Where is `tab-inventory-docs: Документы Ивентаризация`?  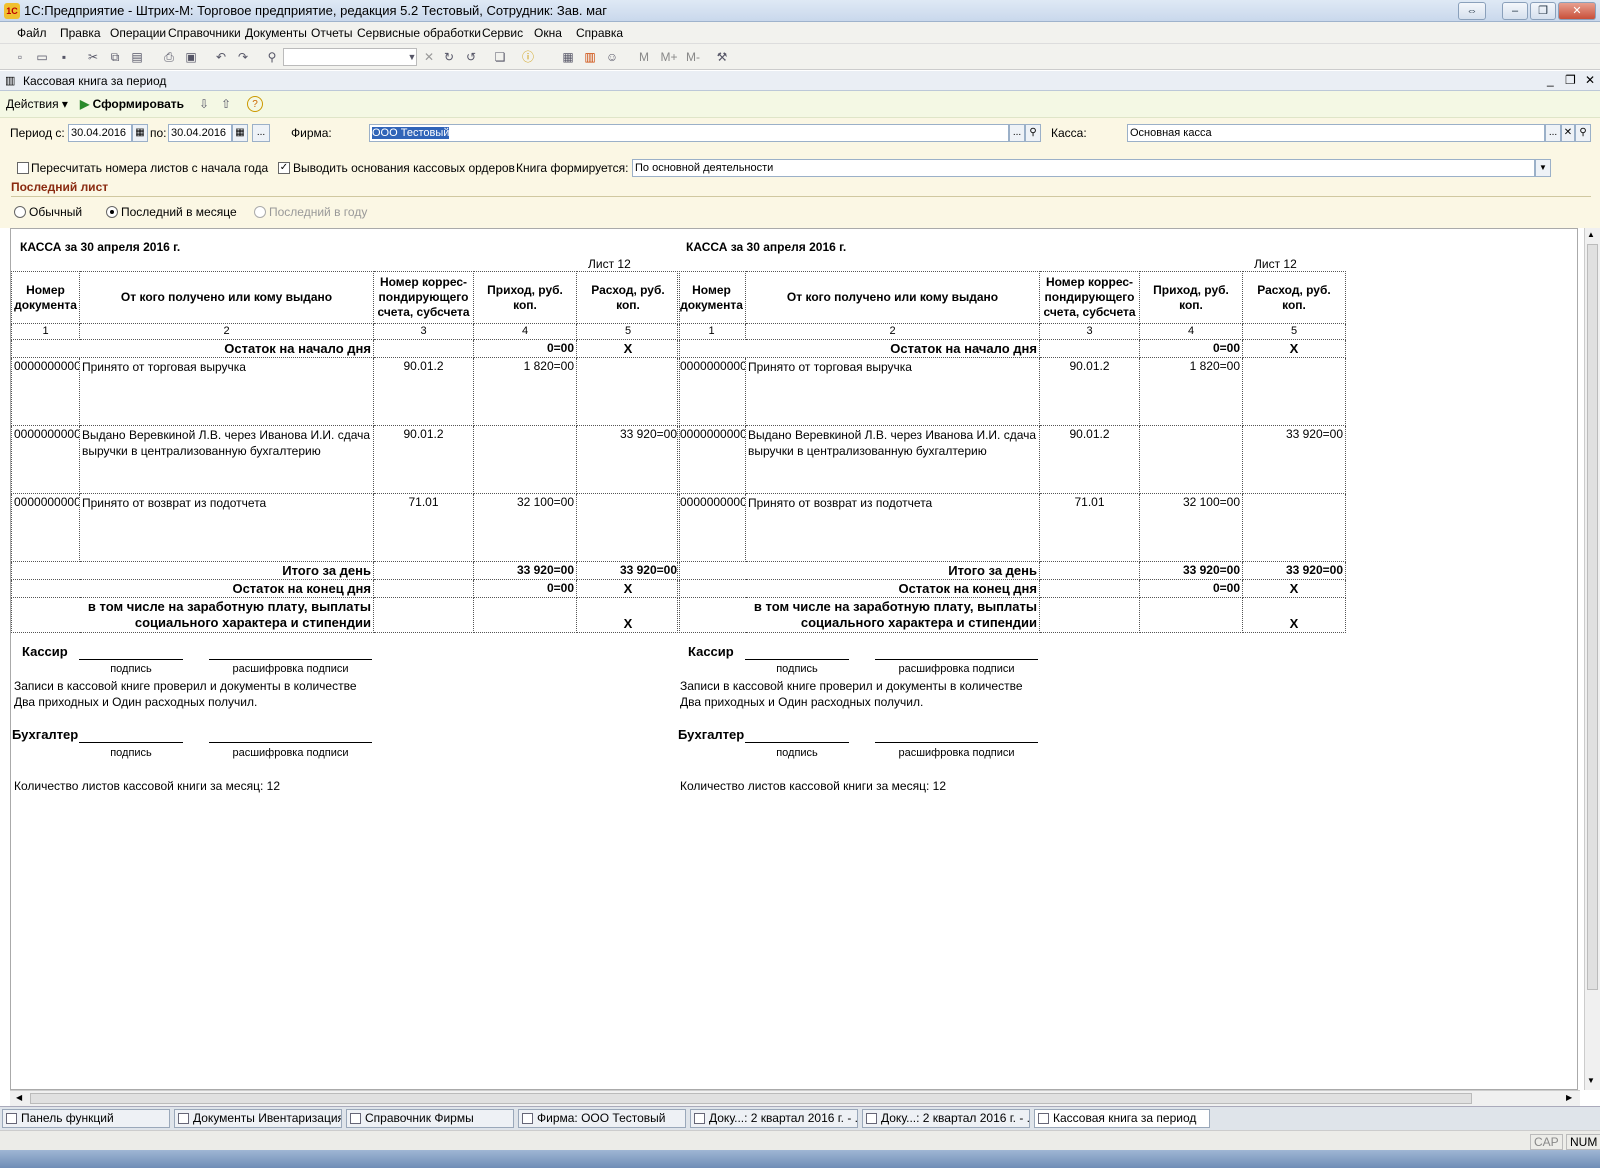 tab-inventory-docs: Документы Ивентаризация is located at coordinates (258, 1118).